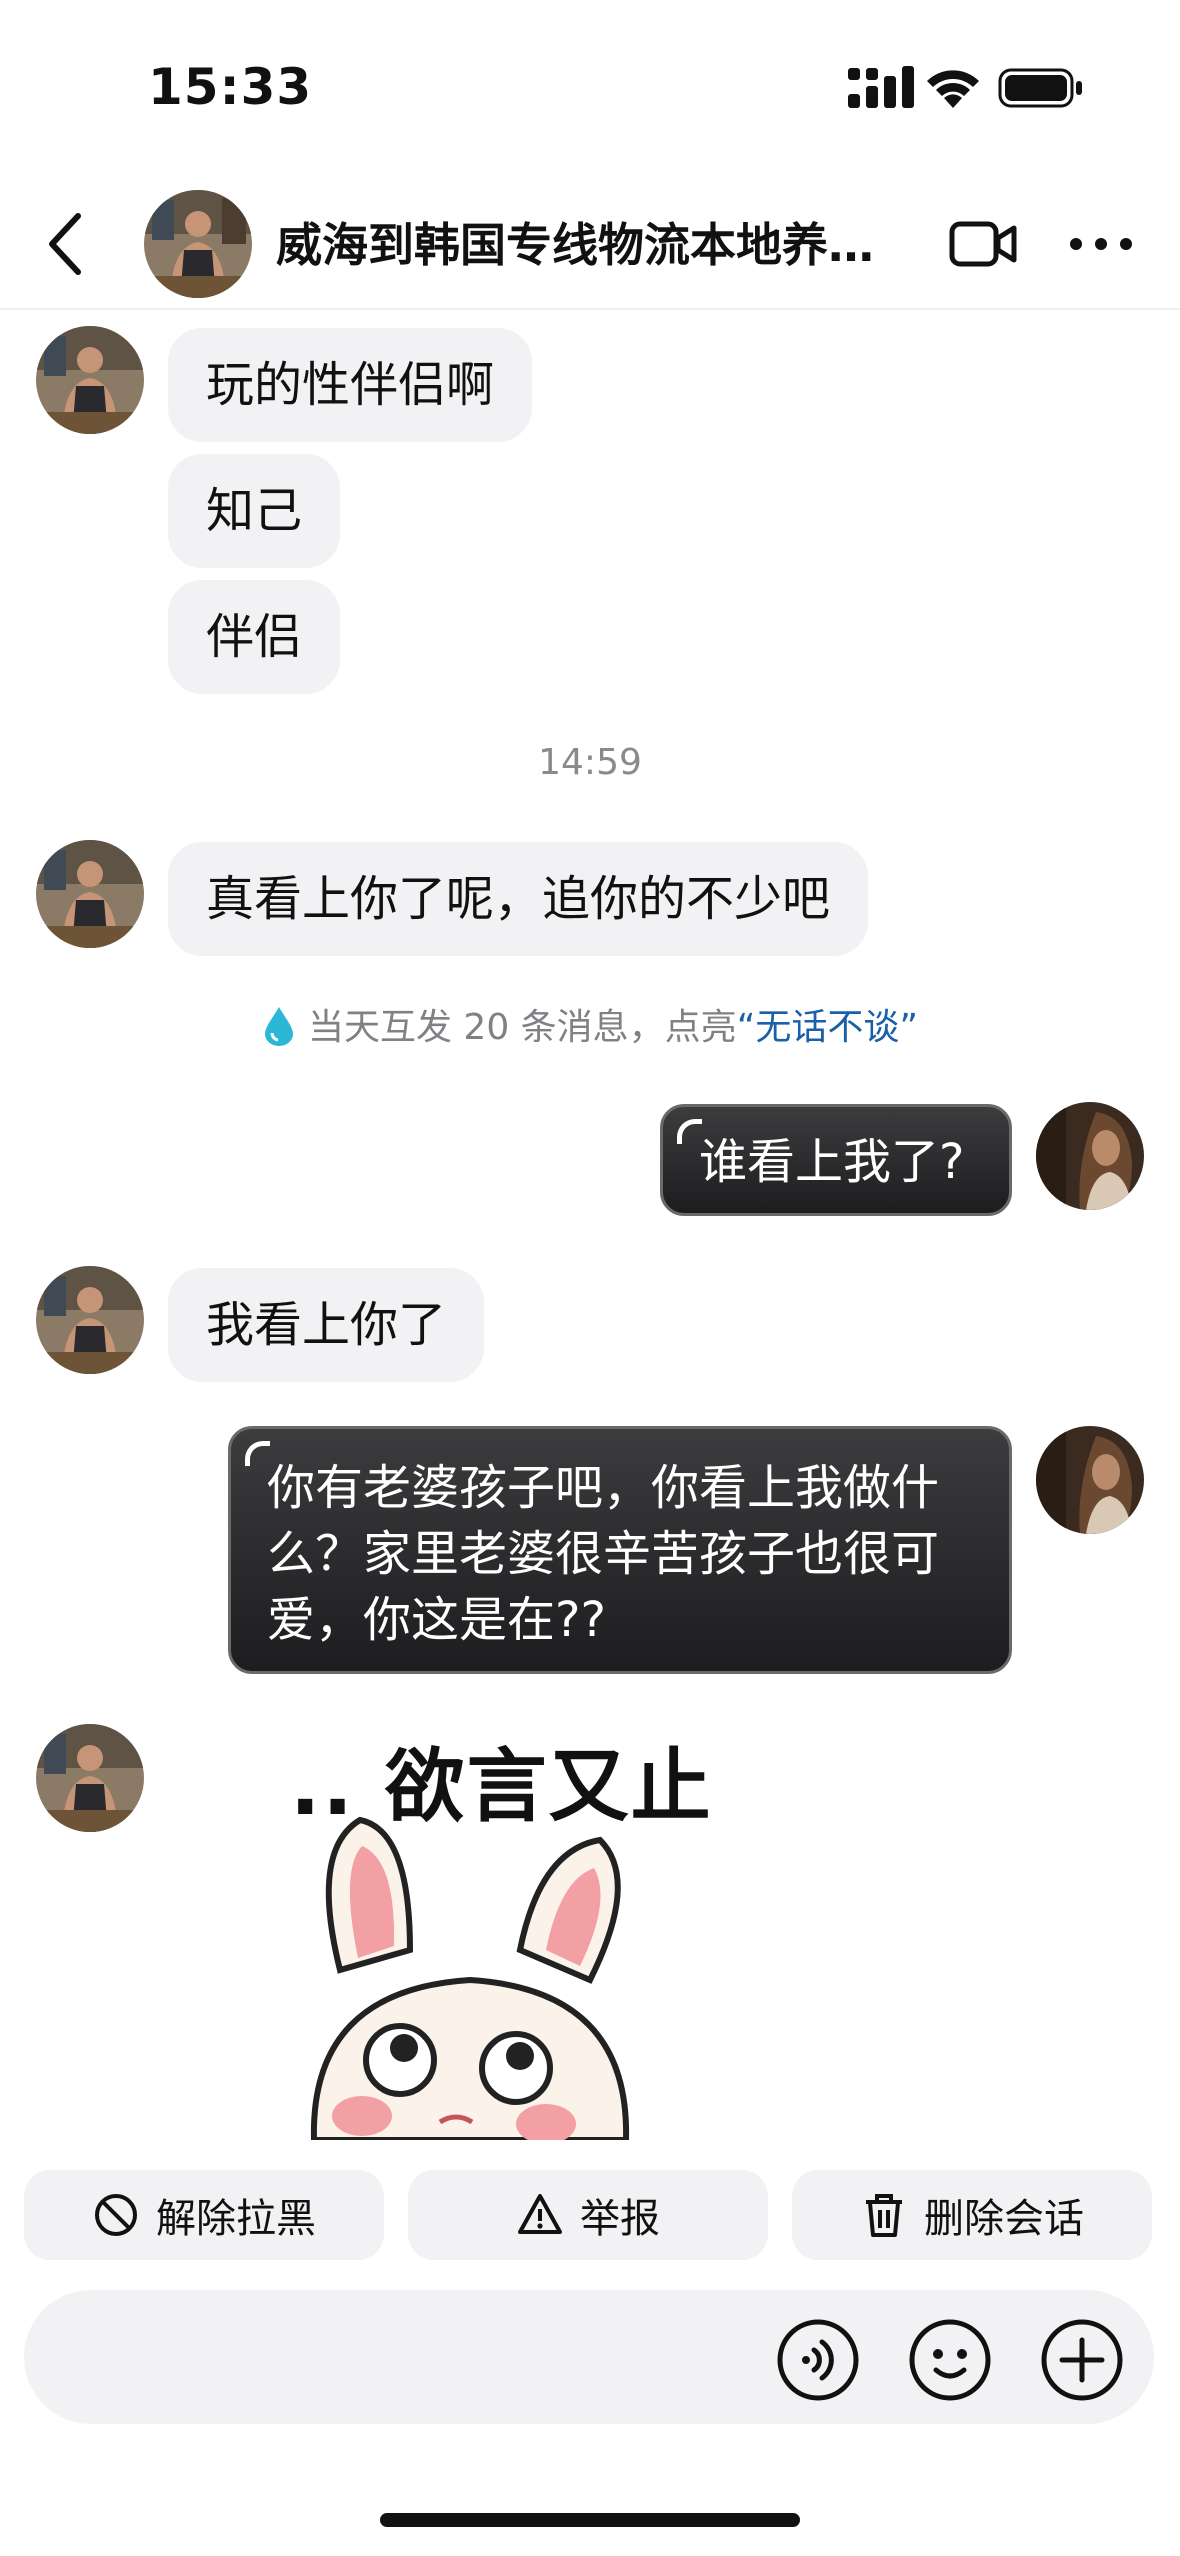  Describe the element at coordinates (254, 511) in the screenshot. I see `message-bubble: 知己` at that location.